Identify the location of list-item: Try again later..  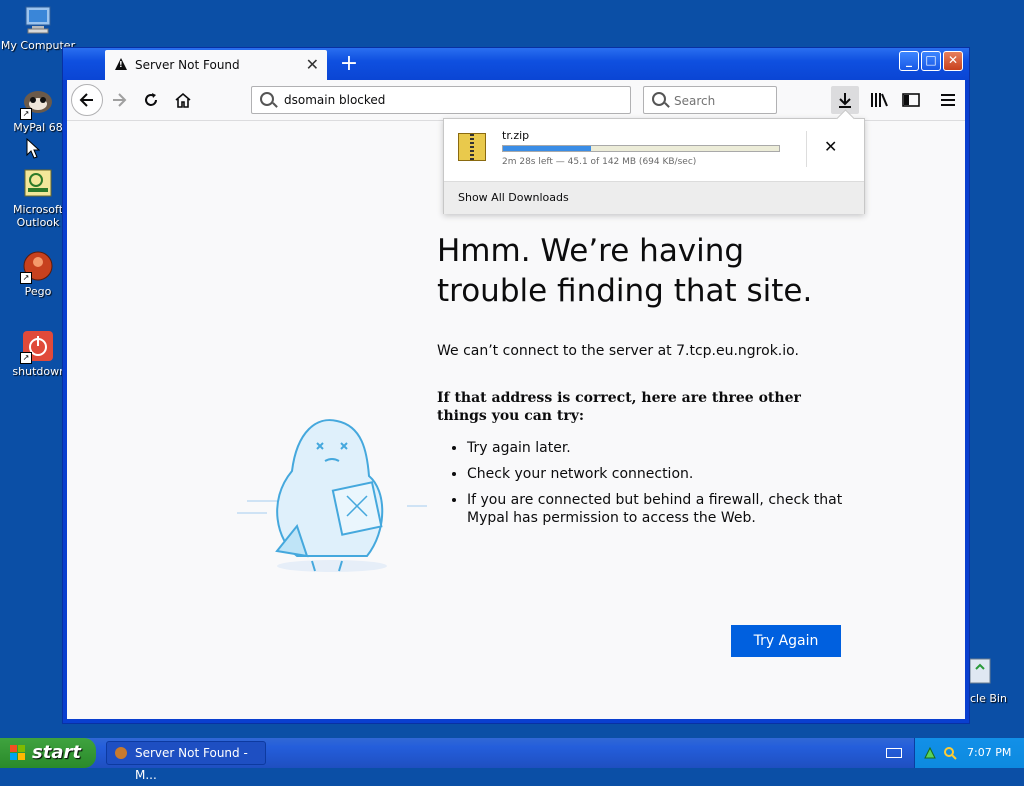
(657, 448).